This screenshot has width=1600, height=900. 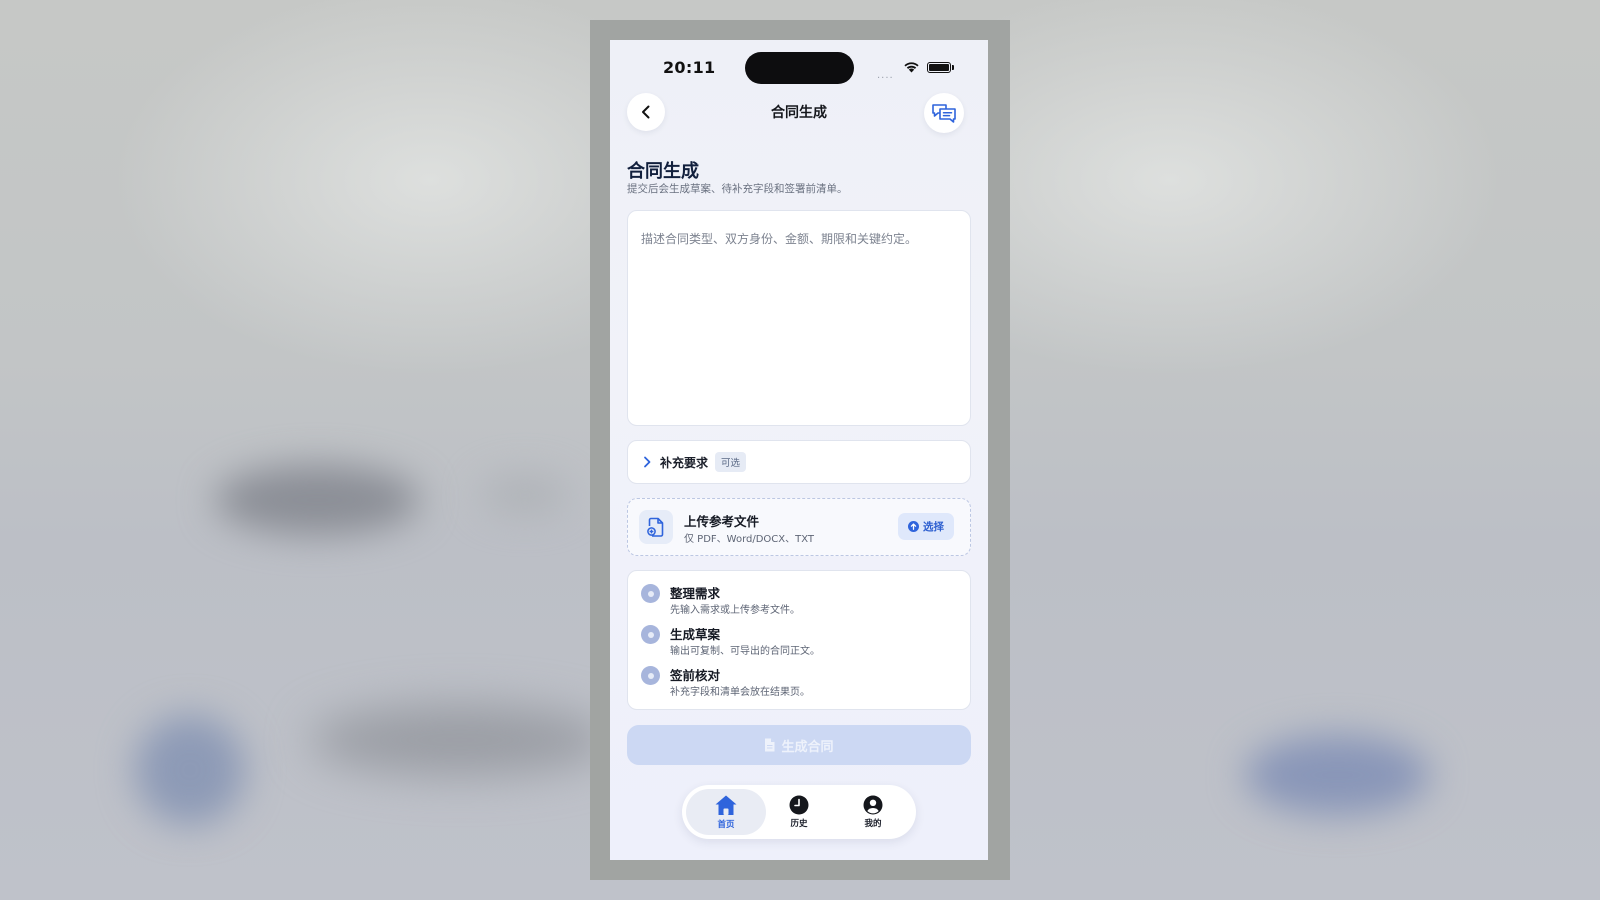 I want to click on generate-contract-label: 生成合同, so click(x=807, y=747).